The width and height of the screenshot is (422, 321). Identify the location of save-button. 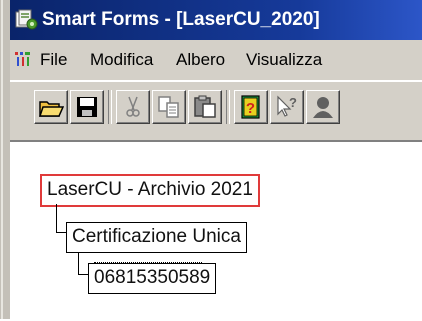
(87, 107).